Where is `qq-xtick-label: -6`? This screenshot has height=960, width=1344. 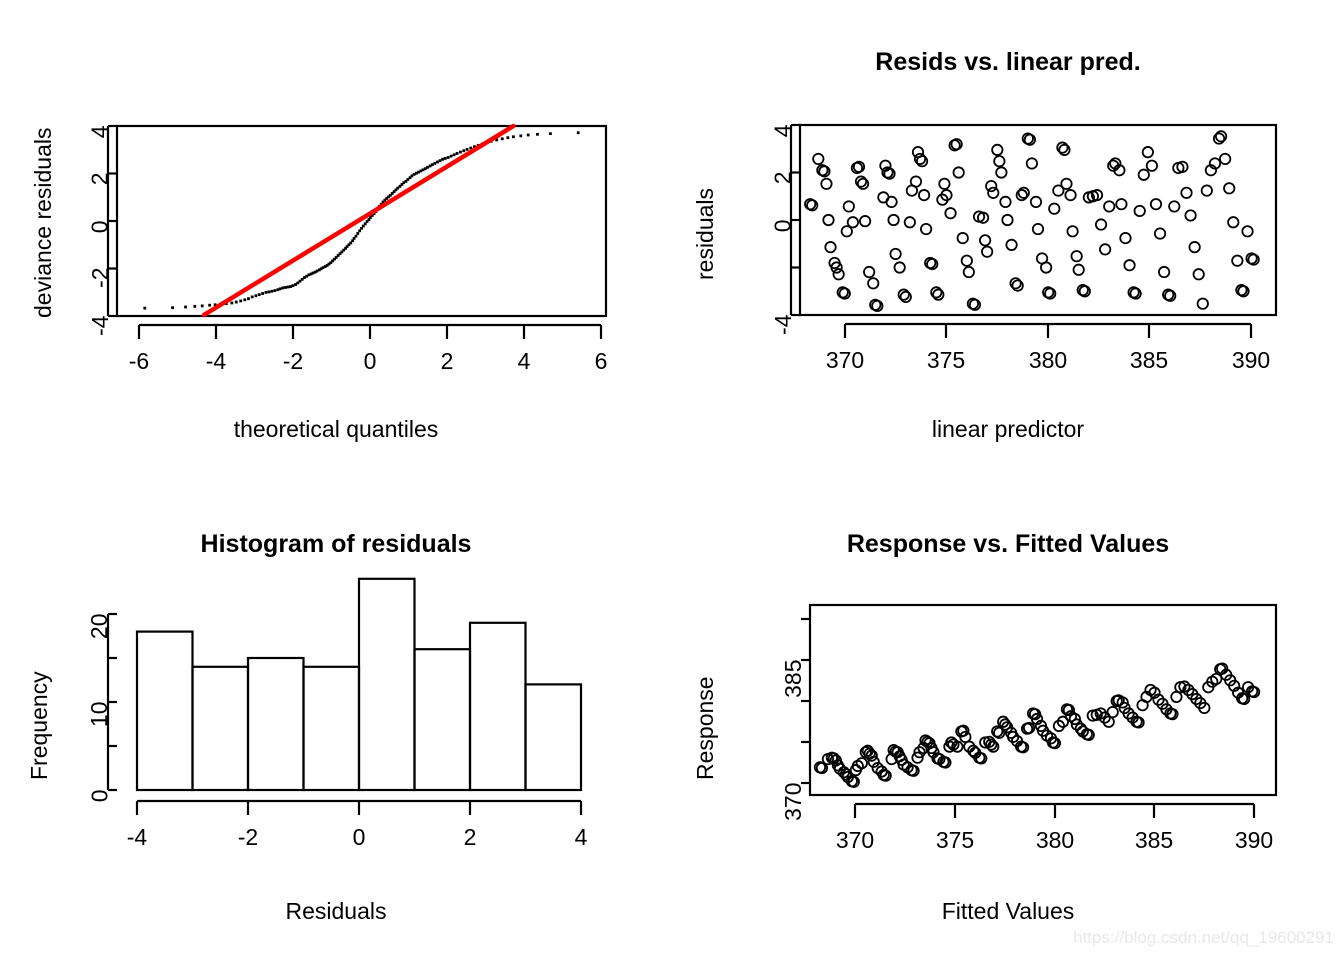 qq-xtick-label: -6 is located at coordinates (139, 361).